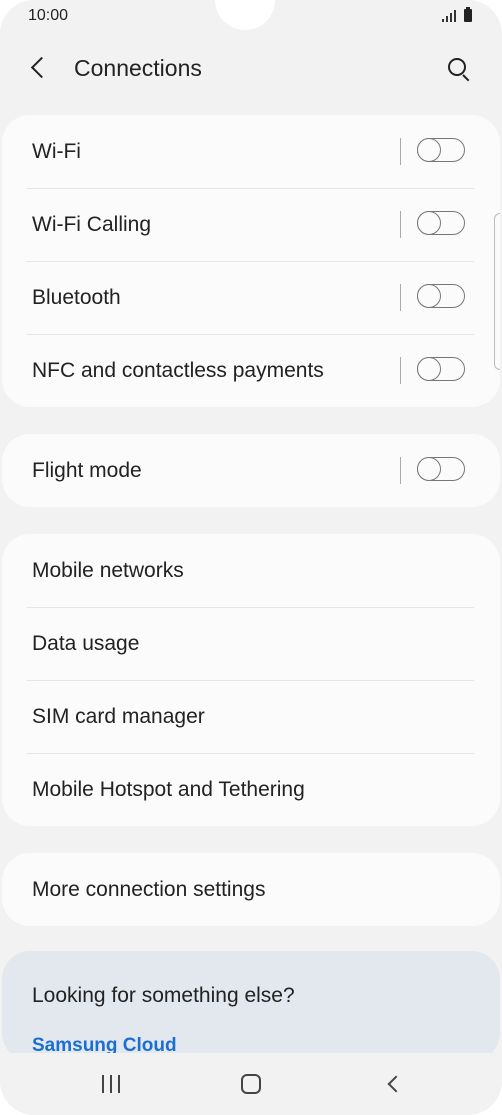  What do you see at coordinates (251, 570) in the screenshot?
I see `mobile-networks-row: Mobile networks` at bounding box center [251, 570].